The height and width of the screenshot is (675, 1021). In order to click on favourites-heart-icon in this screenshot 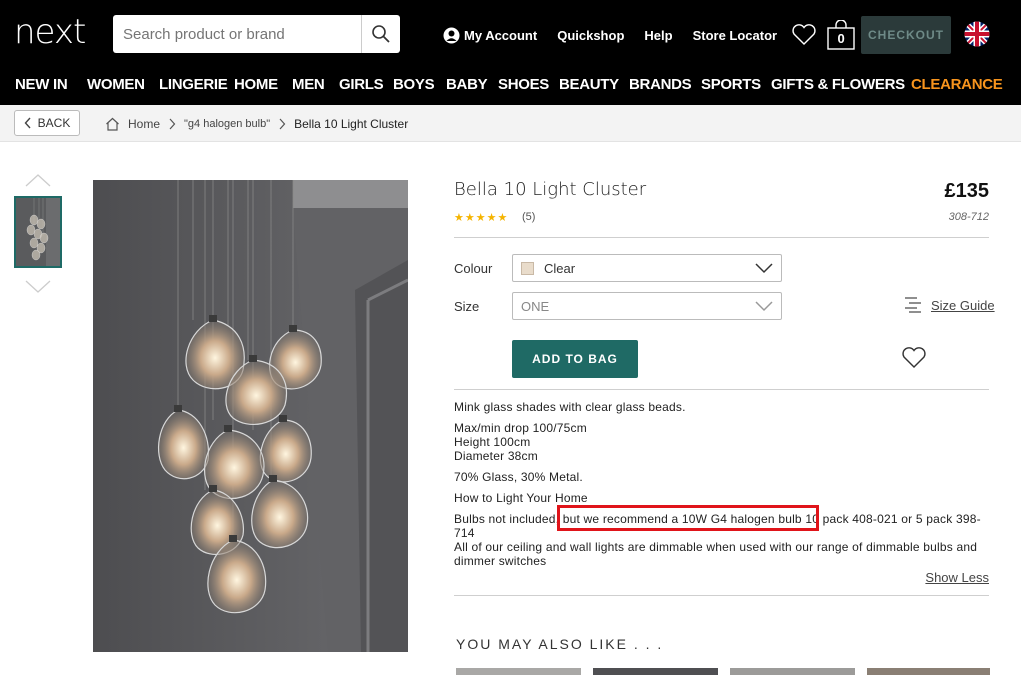, I will do `click(804, 35)`.